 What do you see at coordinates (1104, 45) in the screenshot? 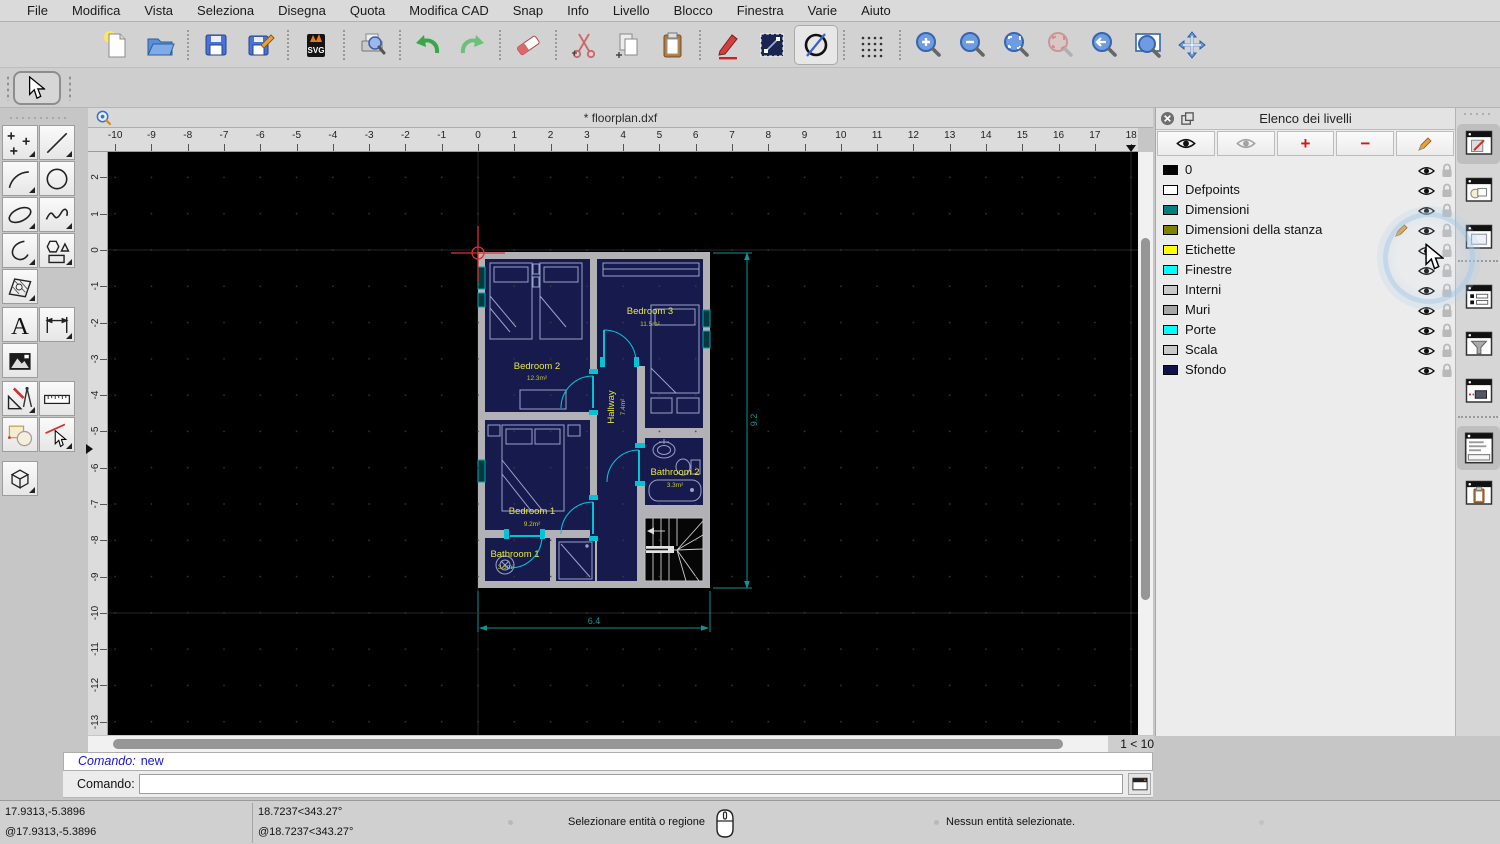
I see `zoom-back-button` at bounding box center [1104, 45].